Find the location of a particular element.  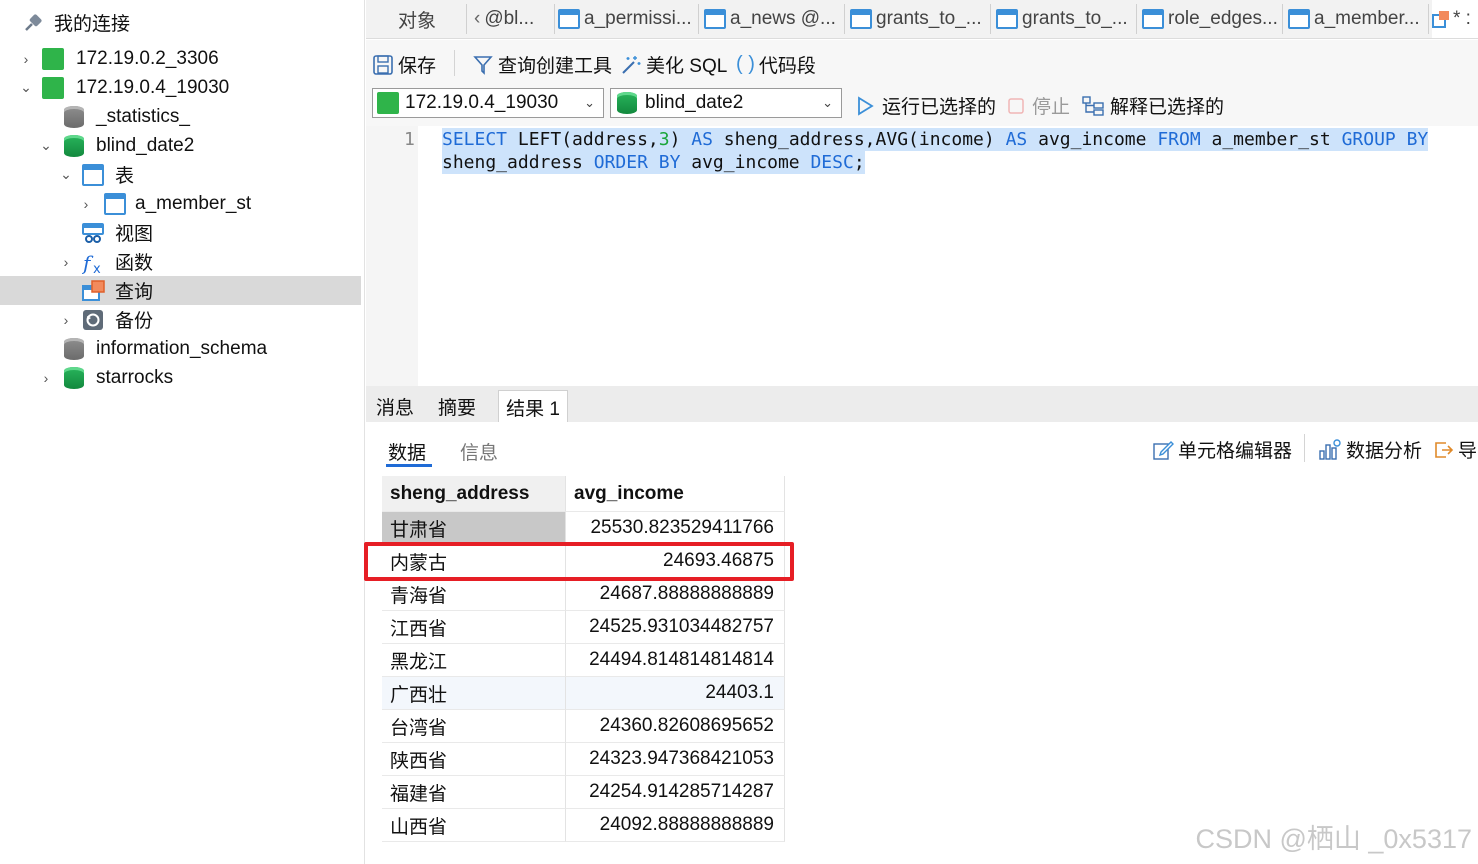

table-cell-address: 甘肃省 is located at coordinates (474, 528).